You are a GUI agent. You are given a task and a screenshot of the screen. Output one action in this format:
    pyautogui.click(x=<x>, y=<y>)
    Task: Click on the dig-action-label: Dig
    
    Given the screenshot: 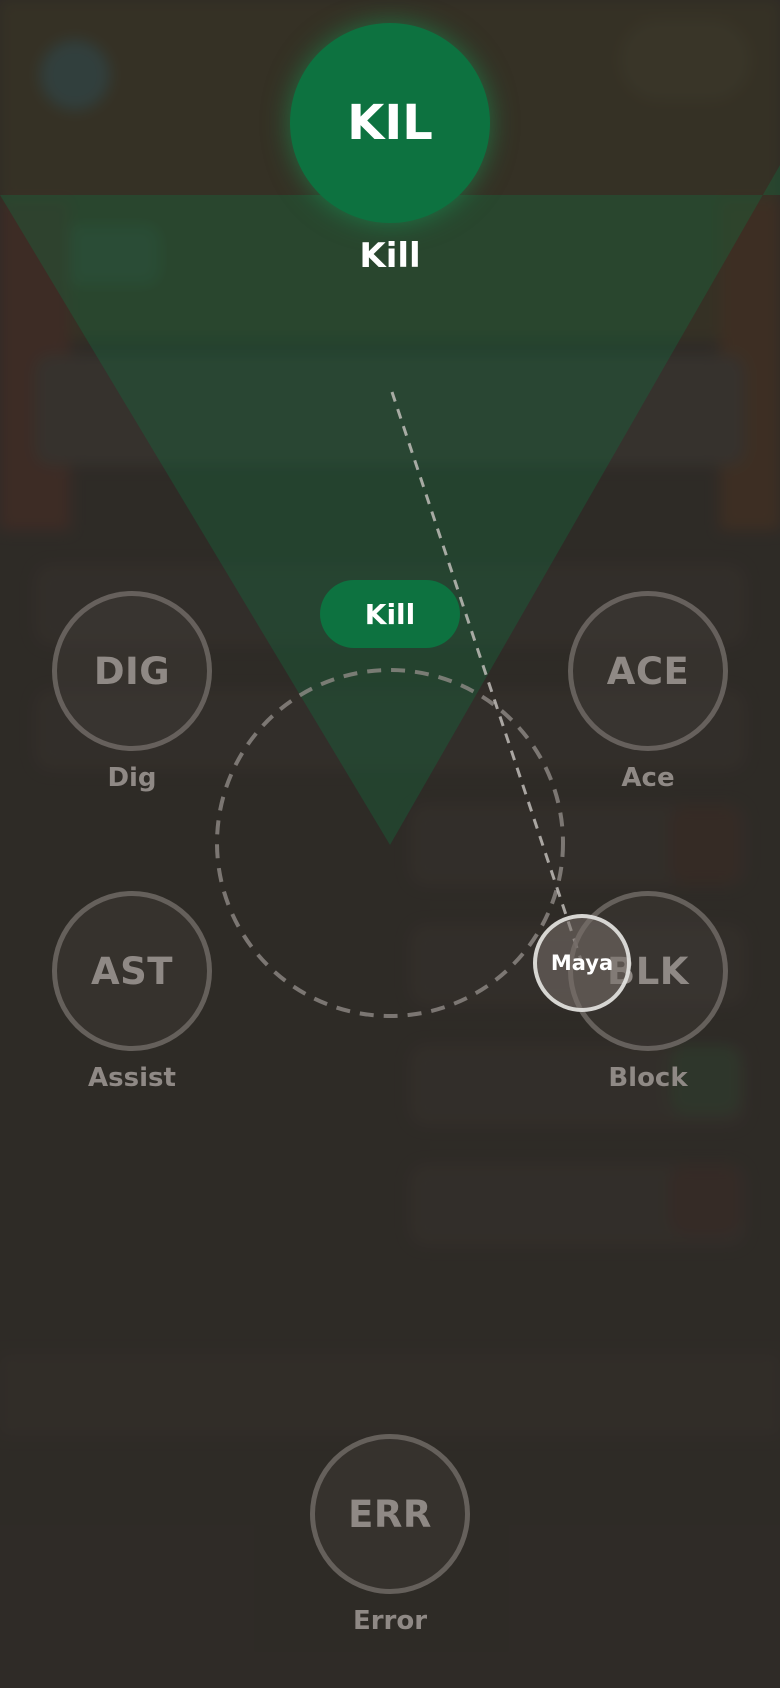 What is the action you would take?
    pyautogui.click(x=132, y=778)
    